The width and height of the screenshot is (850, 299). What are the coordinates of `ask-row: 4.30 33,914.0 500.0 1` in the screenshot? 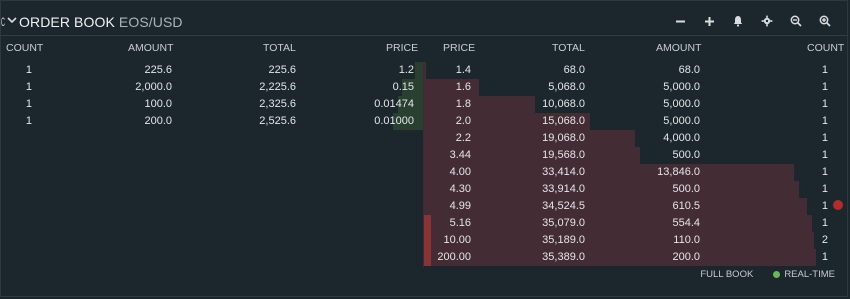 It's located at (636, 189).